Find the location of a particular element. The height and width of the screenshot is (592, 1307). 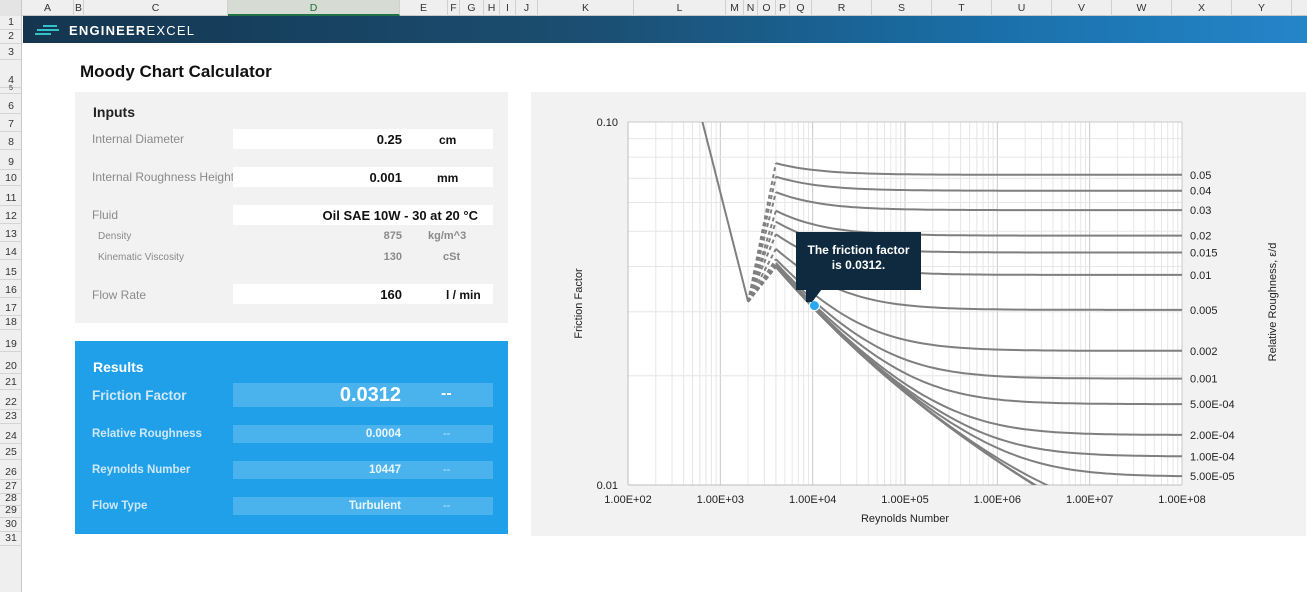

roughness-label: 5.00E-05 is located at coordinates (1212, 477).